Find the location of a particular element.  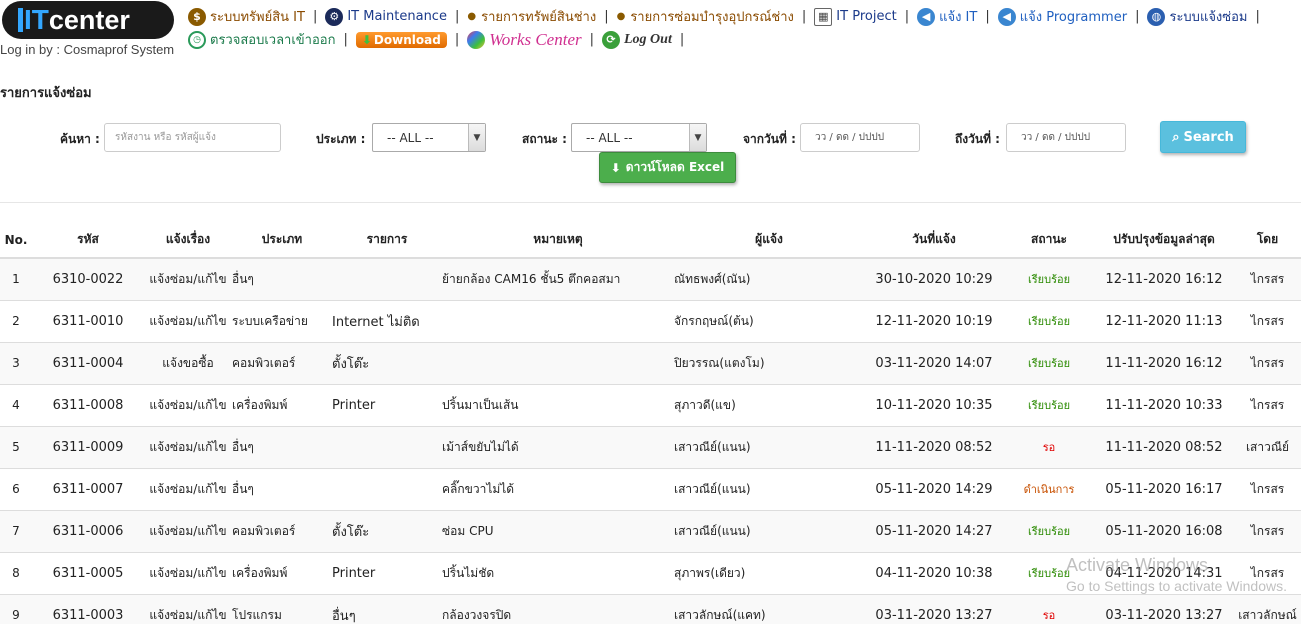

type-select: -- ALL -- ▼ is located at coordinates (429, 137).